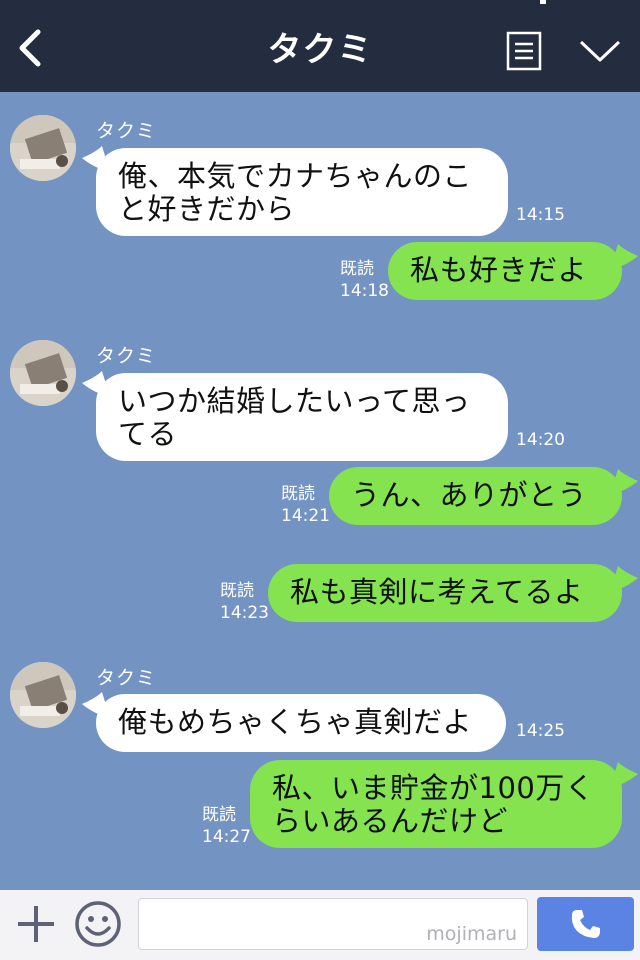 The width and height of the screenshot is (640, 960). Describe the element at coordinates (469, 495) in the screenshot. I see `message-text: うん、ありがとう` at that location.